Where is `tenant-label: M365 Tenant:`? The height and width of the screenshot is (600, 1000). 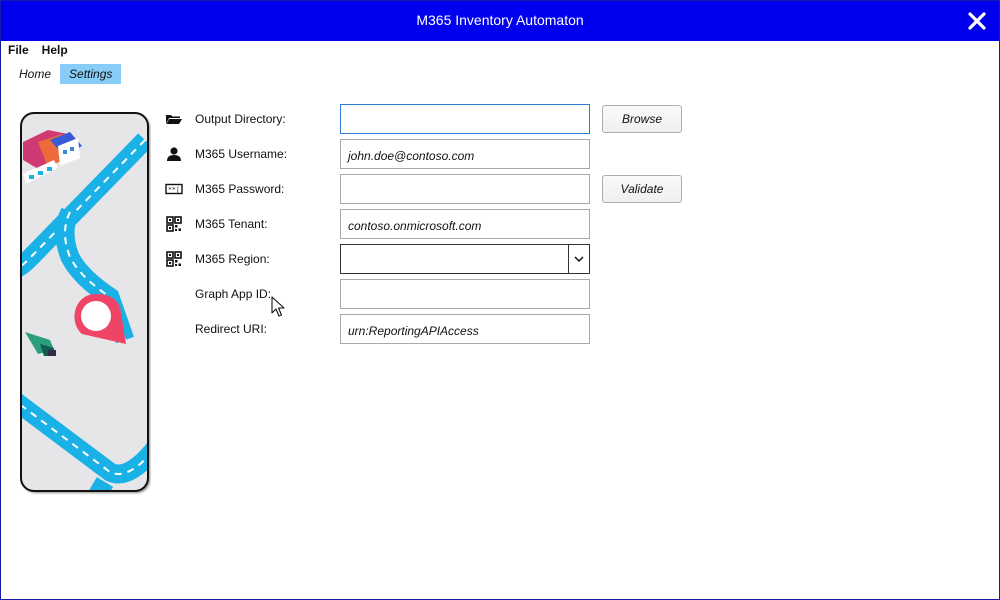 tenant-label: M365 Tenant: is located at coordinates (231, 224).